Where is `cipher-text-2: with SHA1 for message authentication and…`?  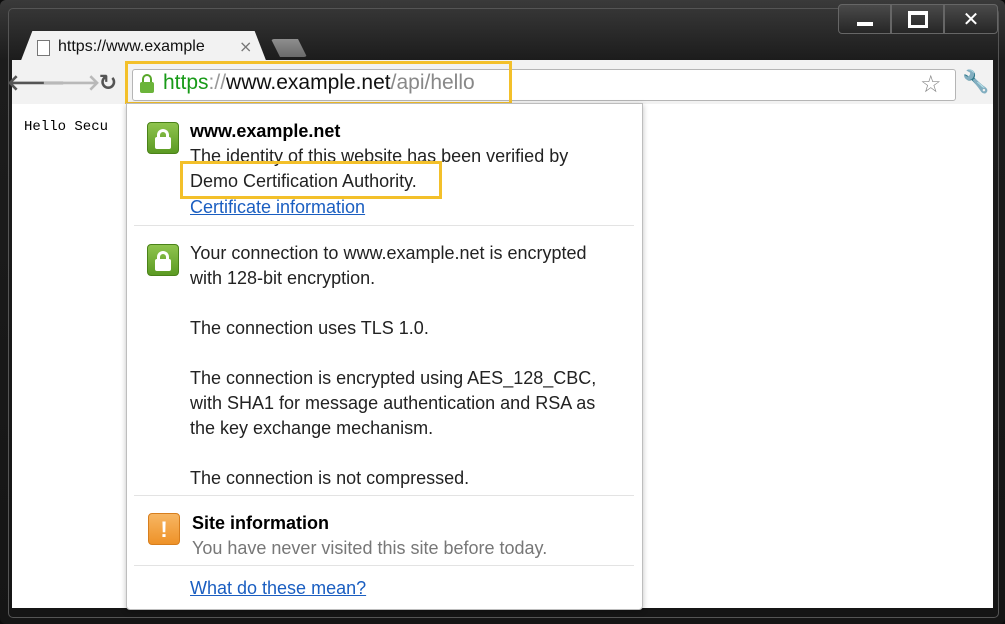 cipher-text-2: with SHA1 for message authentication and… is located at coordinates (393, 403).